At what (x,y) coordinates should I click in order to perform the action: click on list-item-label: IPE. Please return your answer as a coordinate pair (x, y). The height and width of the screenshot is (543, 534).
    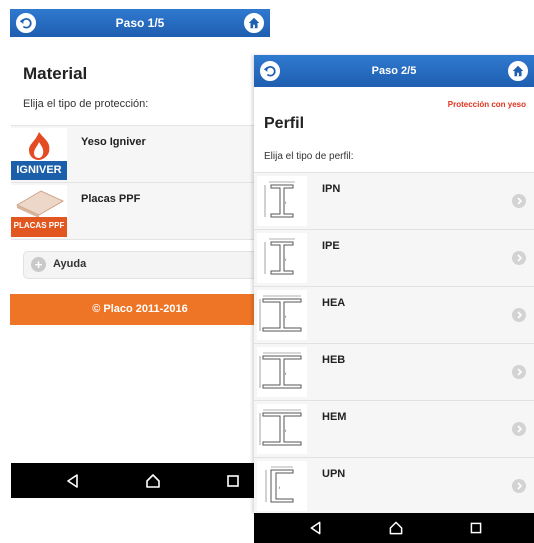
    Looking at the image, I should click on (331, 246).